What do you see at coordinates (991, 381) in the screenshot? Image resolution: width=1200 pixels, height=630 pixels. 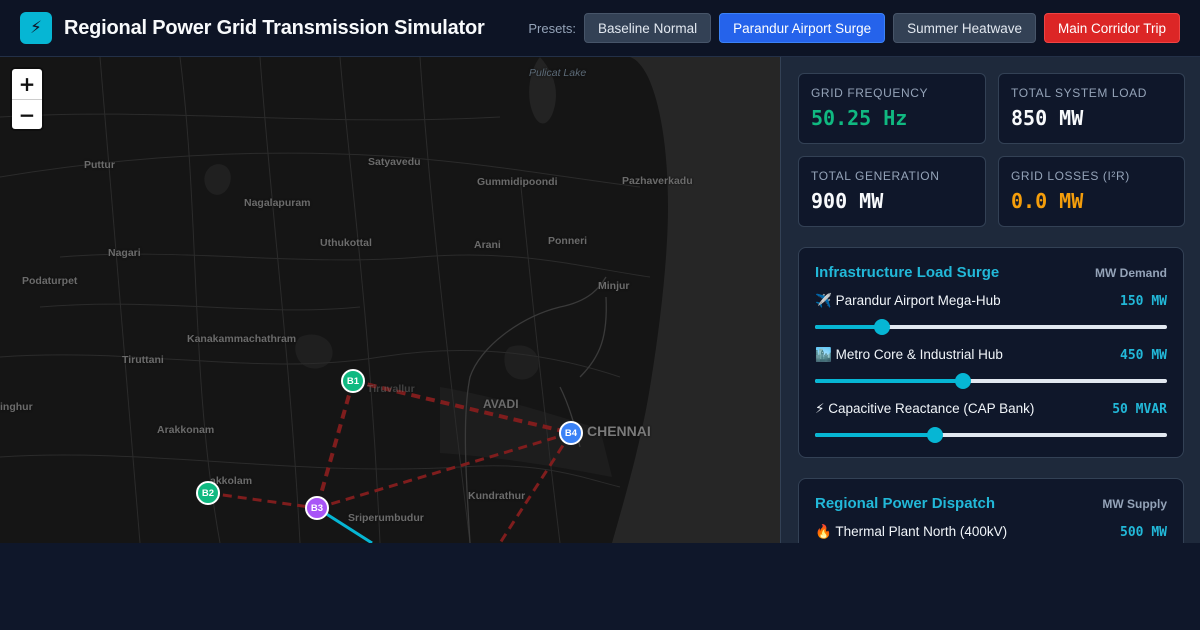 I see `metro-load-slider` at bounding box center [991, 381].